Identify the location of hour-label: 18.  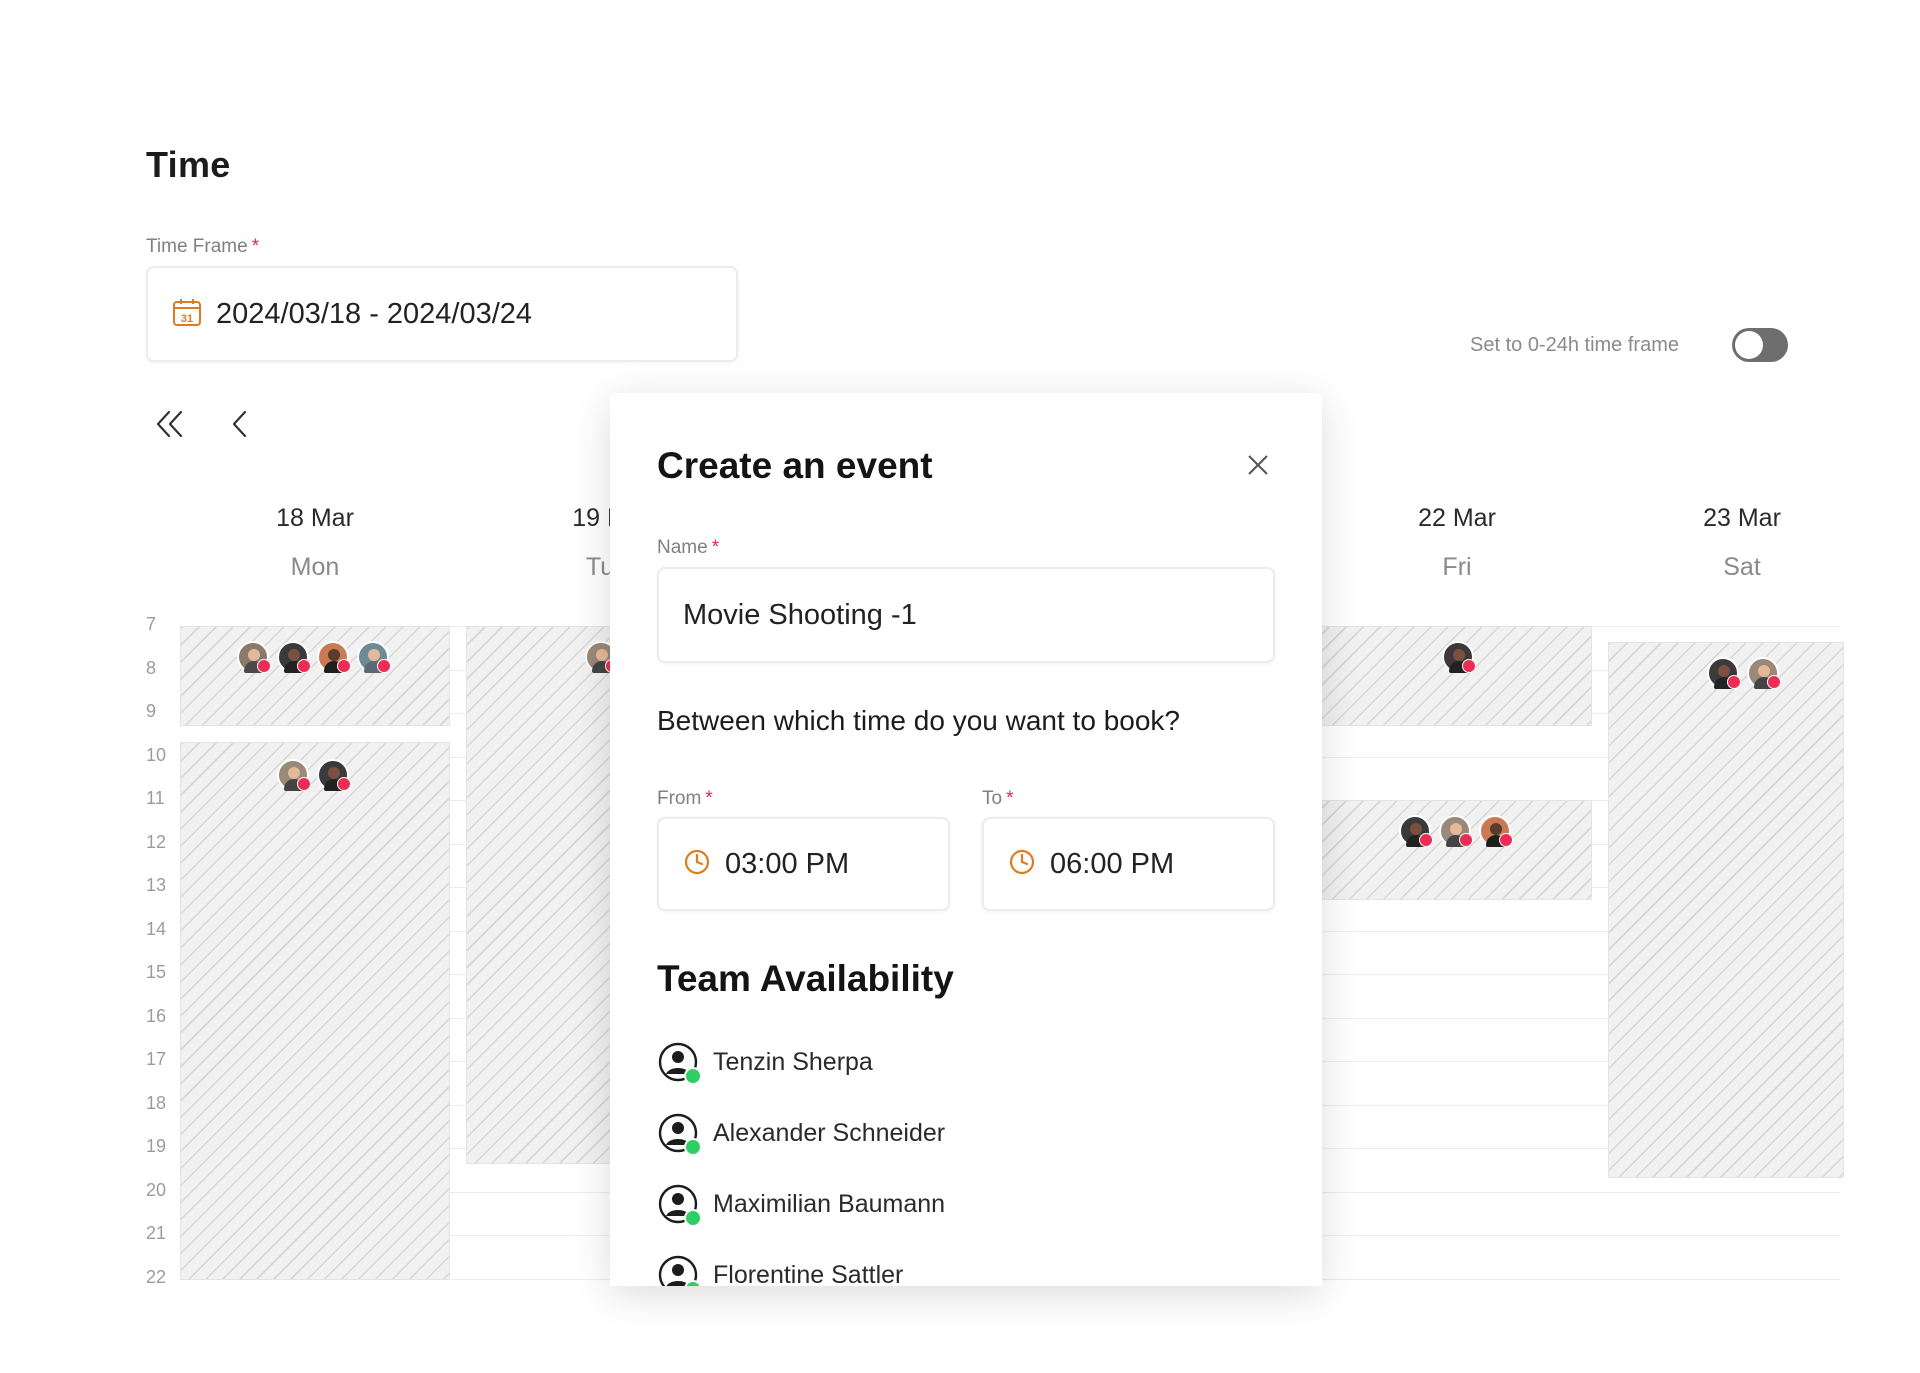
(156, 1103).